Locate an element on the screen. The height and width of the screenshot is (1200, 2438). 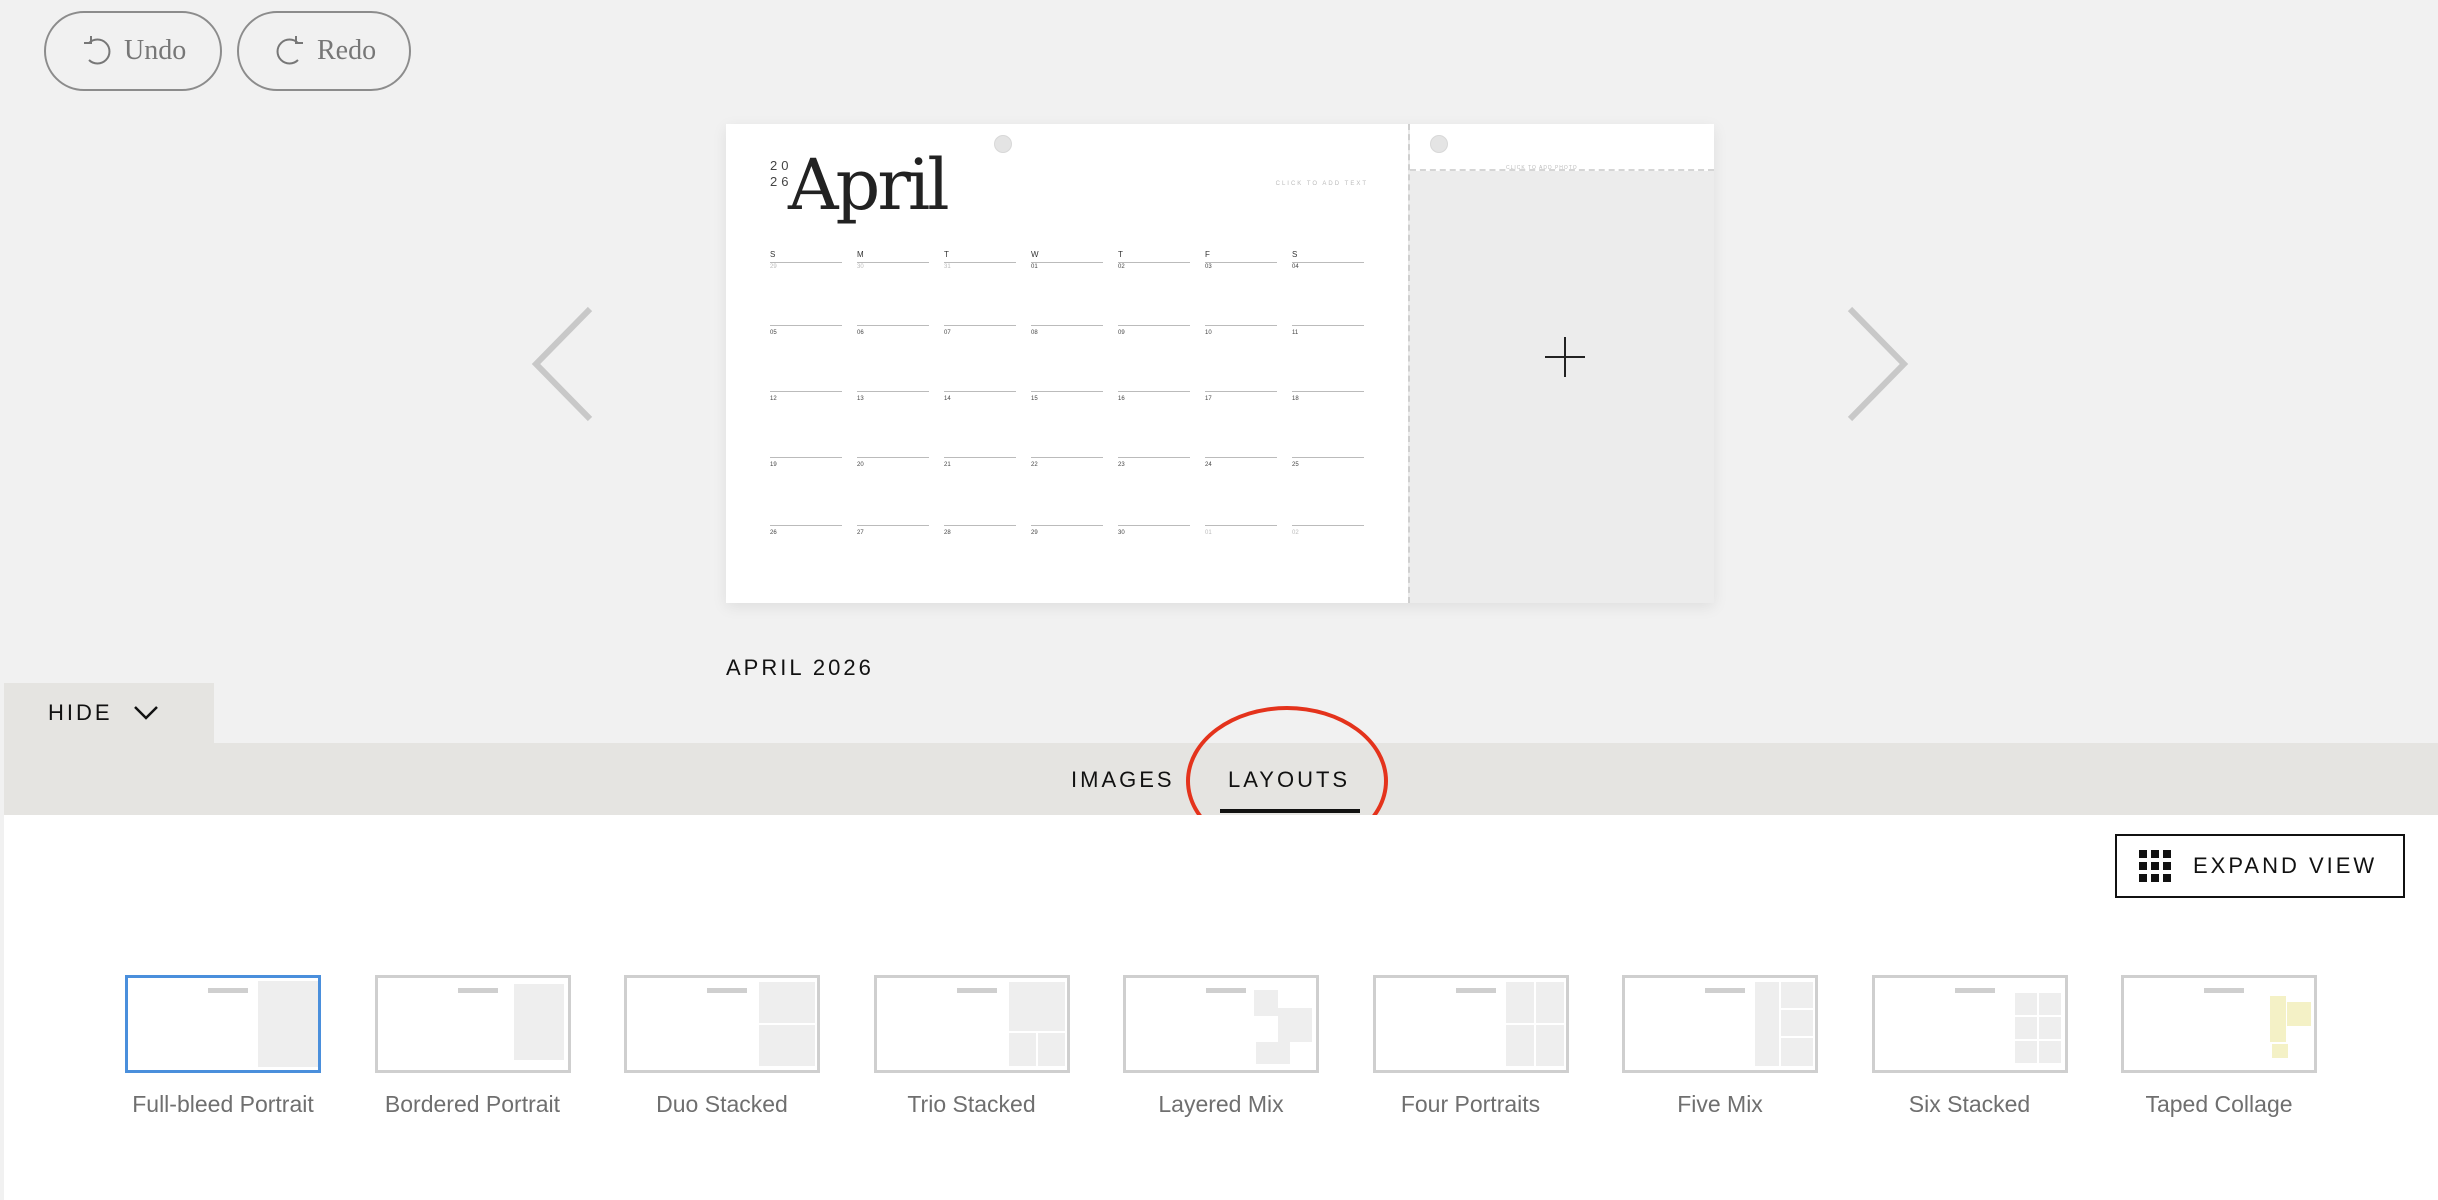
layout-option: Full-bleed Portrait is located at coordinates (223, 1046).